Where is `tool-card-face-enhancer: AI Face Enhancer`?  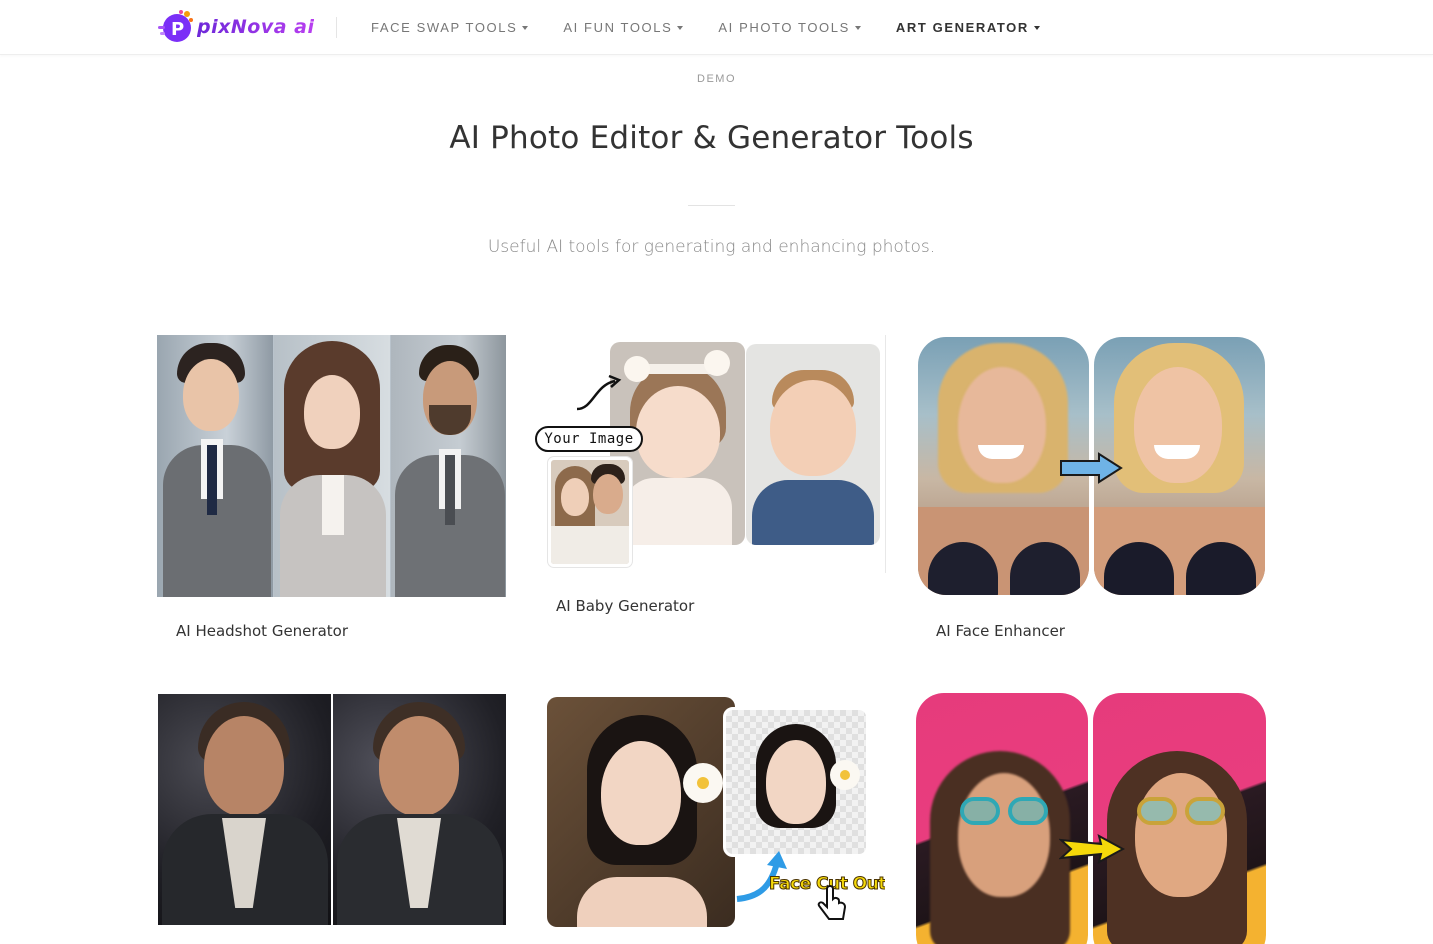
tool-card-face-enhancer: AI Face Enhancer is located at coordinates (1091, 495).